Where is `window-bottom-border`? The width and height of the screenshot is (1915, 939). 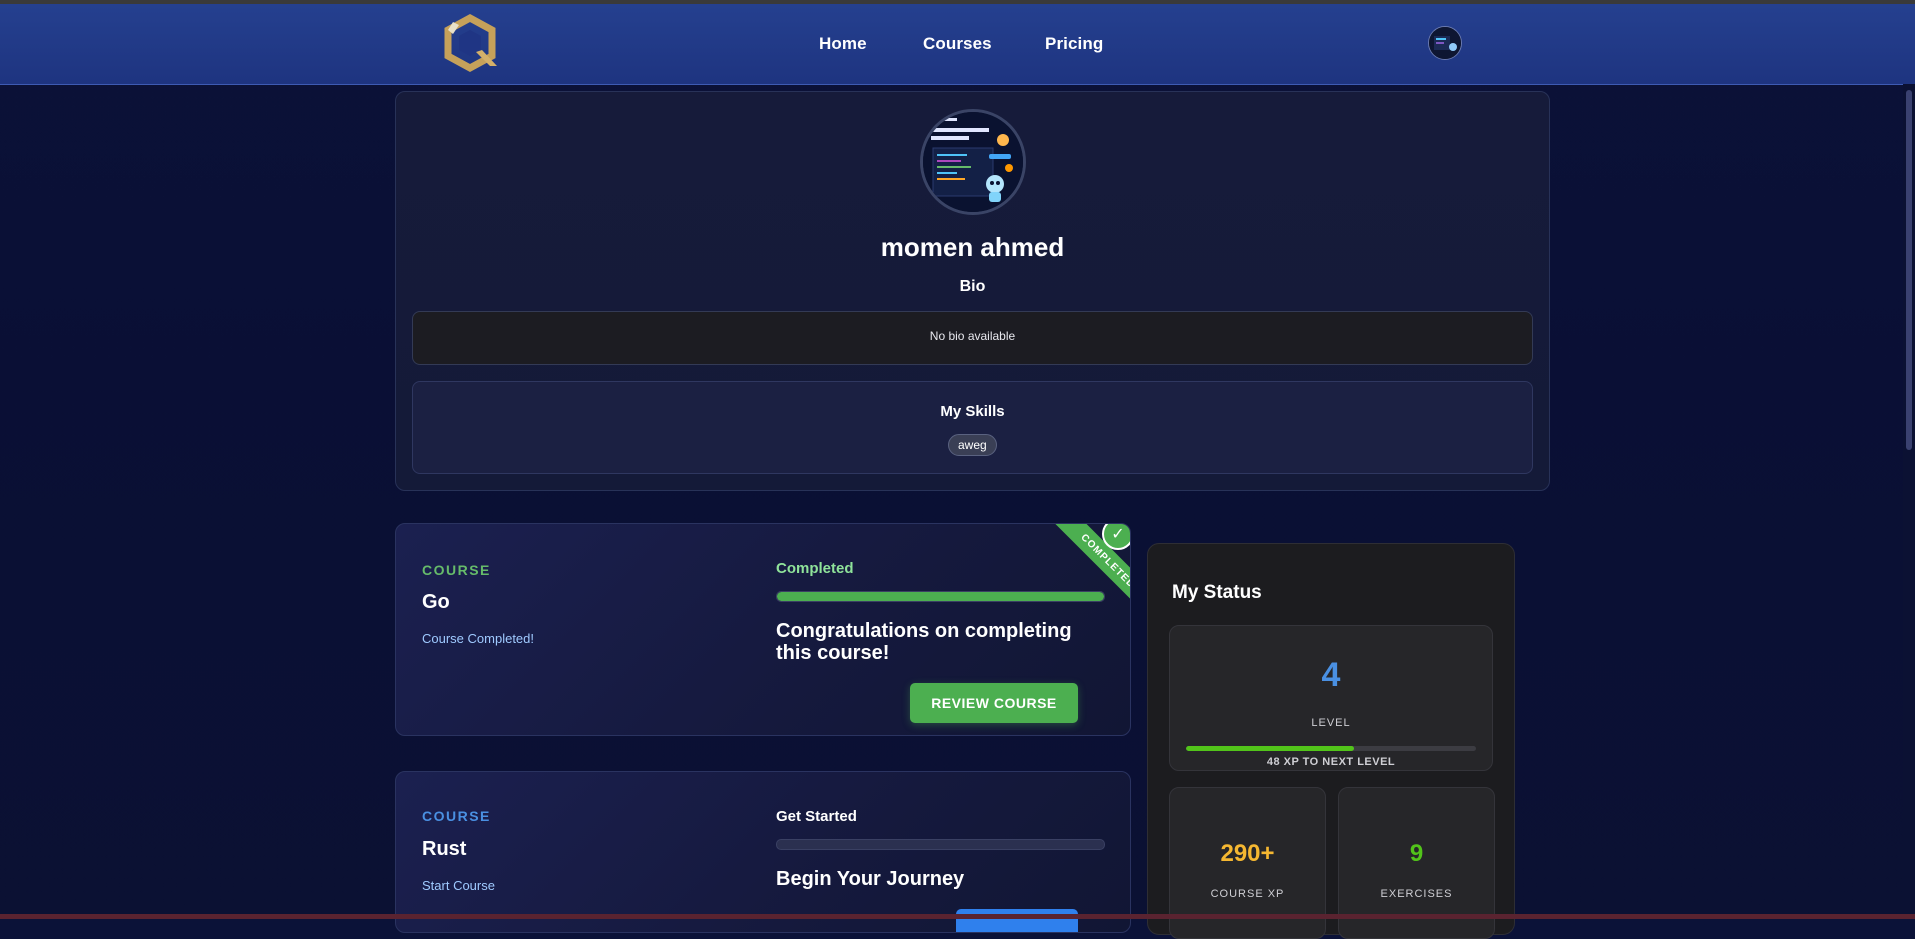
window-bottom-border is located at coordinates (957, 916).